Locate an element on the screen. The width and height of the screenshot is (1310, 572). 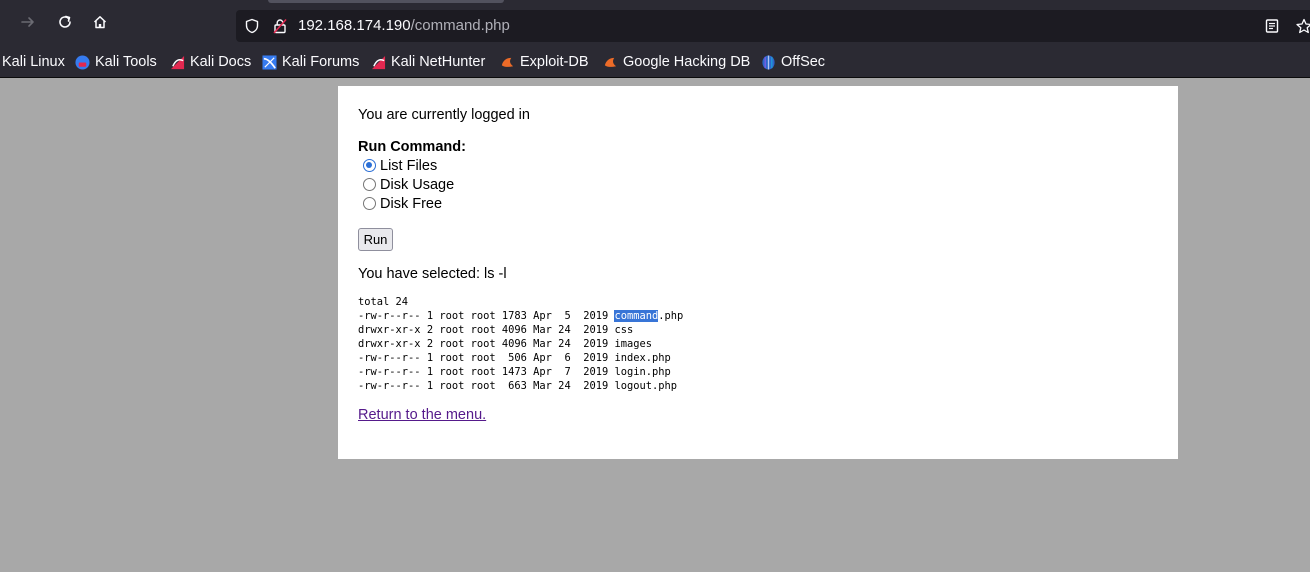
kali-forums-icon is located at coordinates (269, 62).